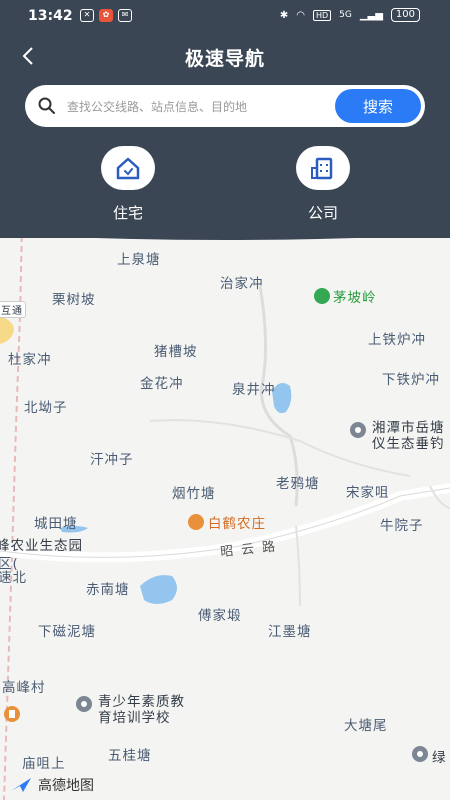  I want to click on map-logo: 高德地图, so click(52, 785).